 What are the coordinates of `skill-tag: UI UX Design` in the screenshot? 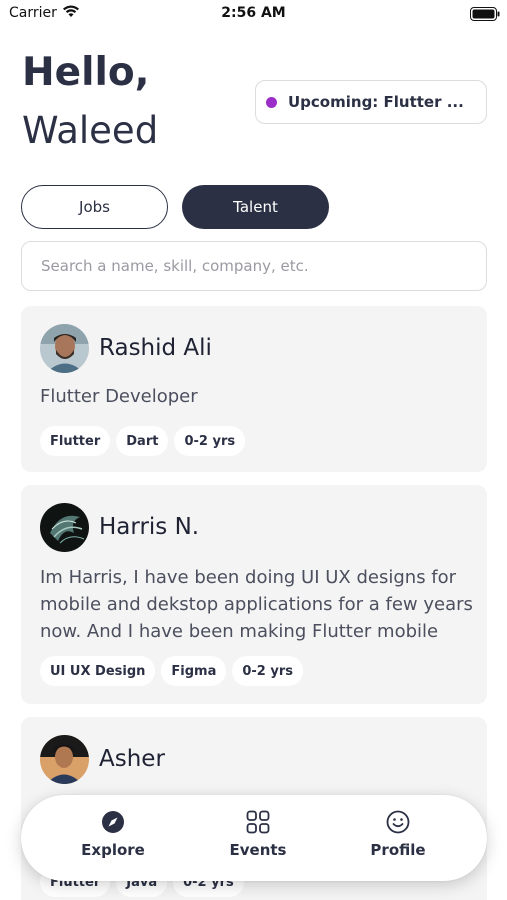 It's located at (98, 671).